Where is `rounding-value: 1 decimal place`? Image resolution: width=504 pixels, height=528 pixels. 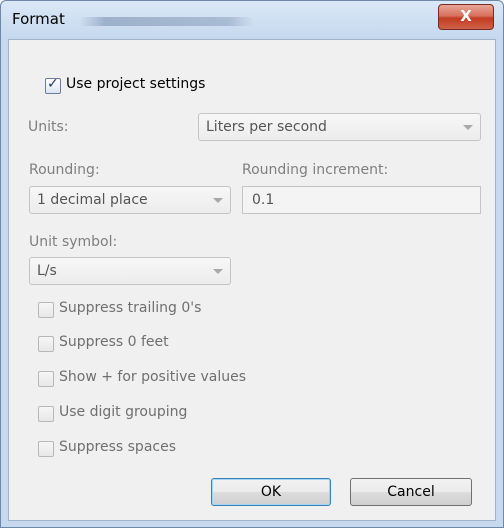
rounding-value: 1 decimal place is located at coordinates (92, 200).